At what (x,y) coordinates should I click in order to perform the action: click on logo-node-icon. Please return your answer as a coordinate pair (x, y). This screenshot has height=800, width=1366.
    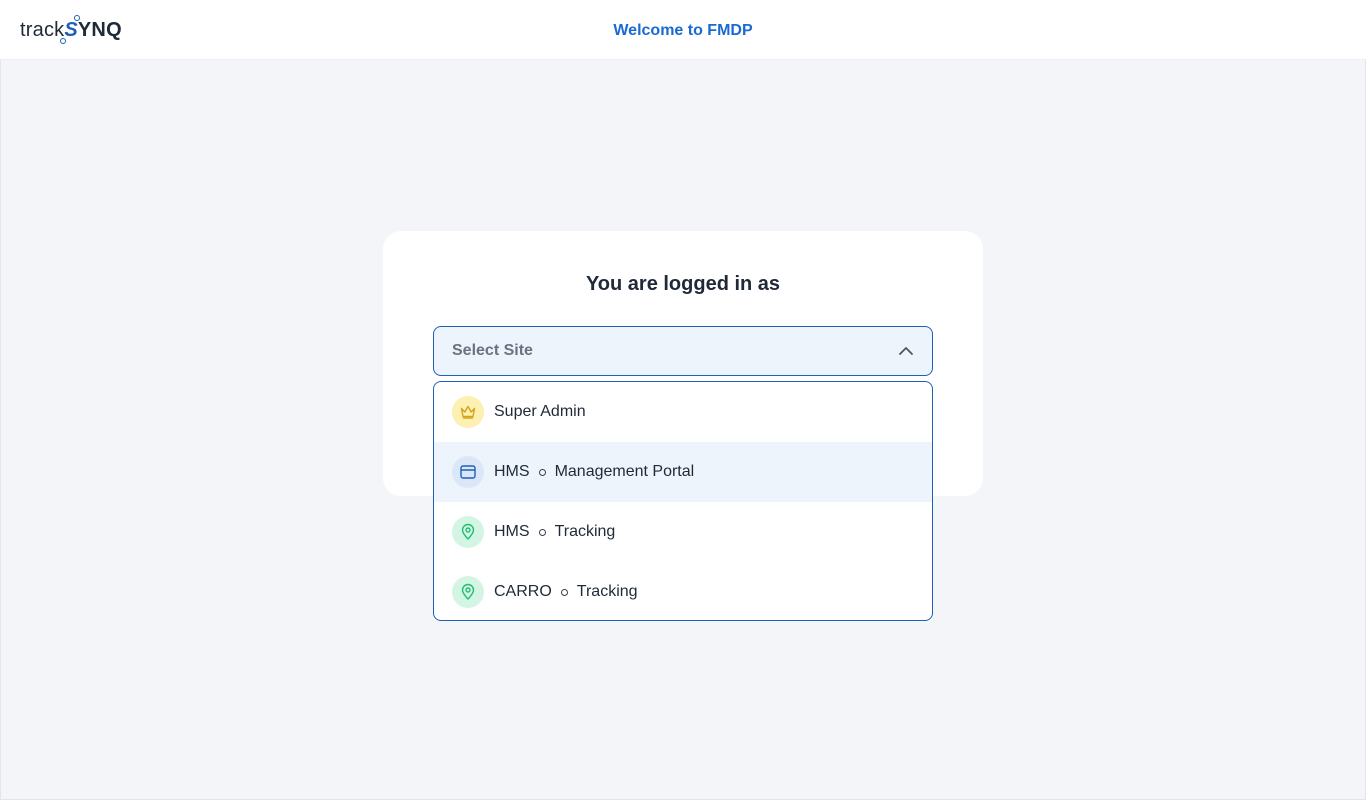
    Looking at the image, I should click on (76, 17).